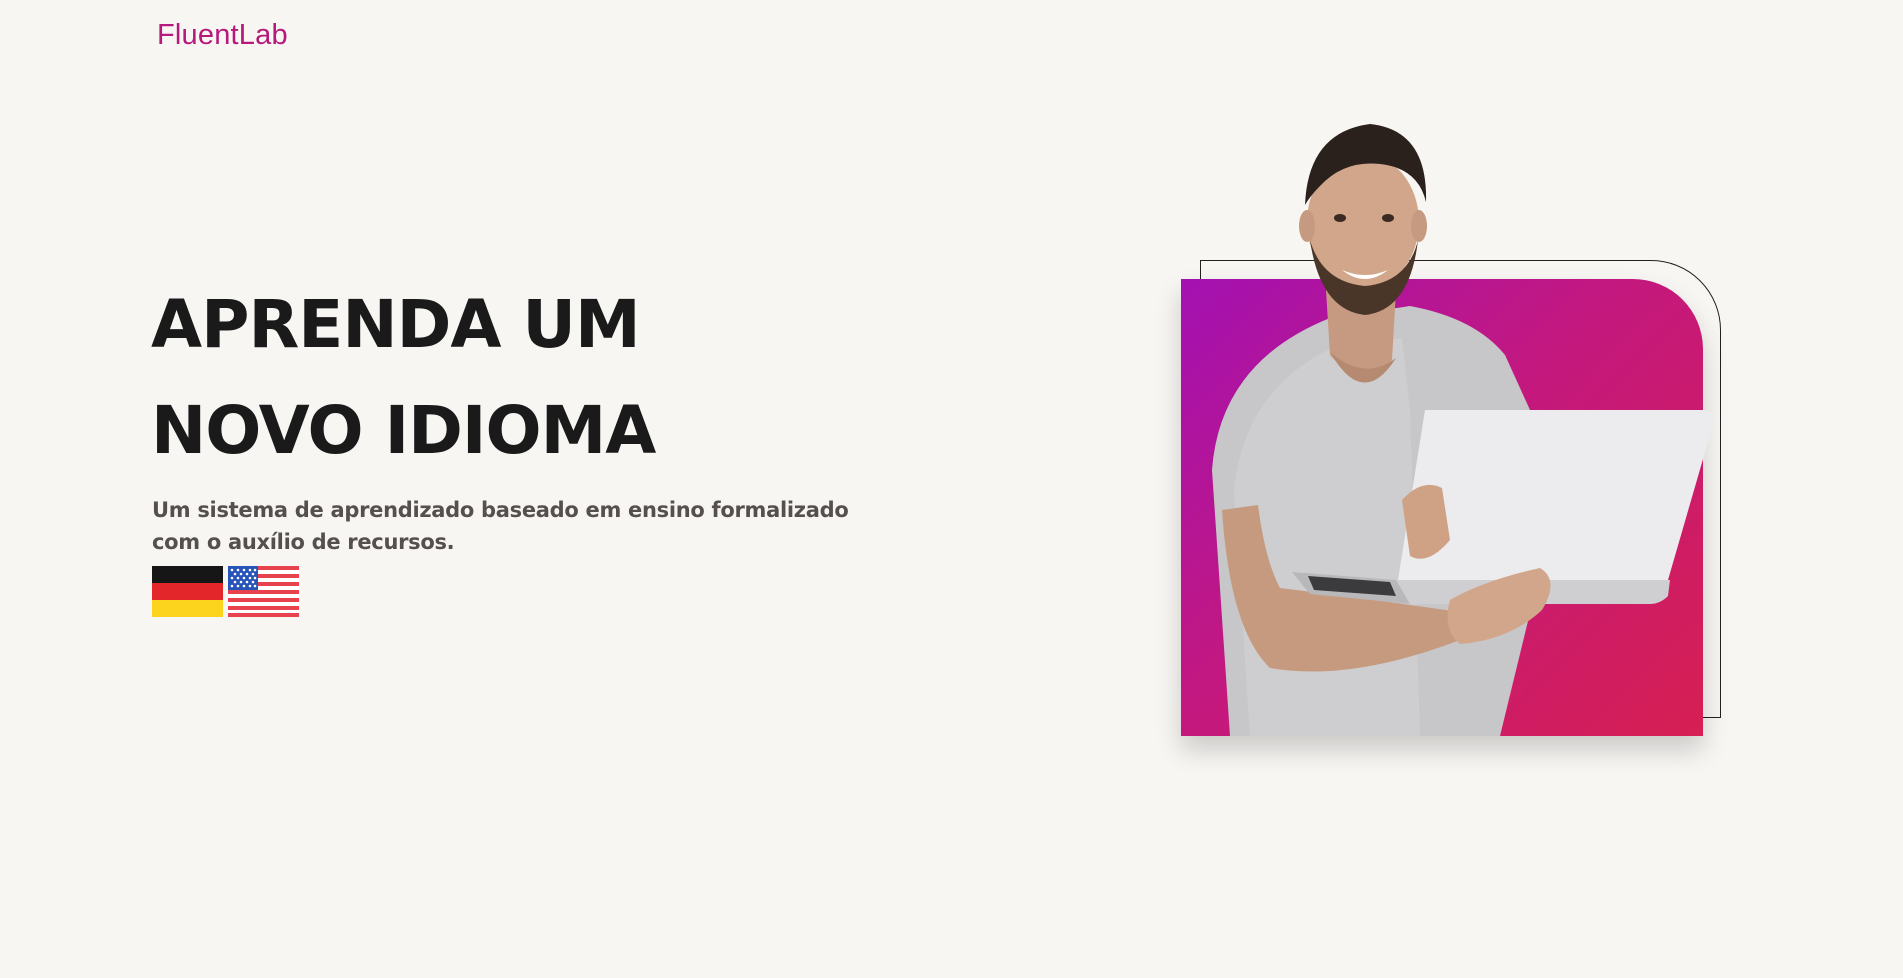 This screenshot has width=1903, height=978. Describe the element at coordinates (263, 591) in the screenshot. I see `usa-flag-icon` at that location.